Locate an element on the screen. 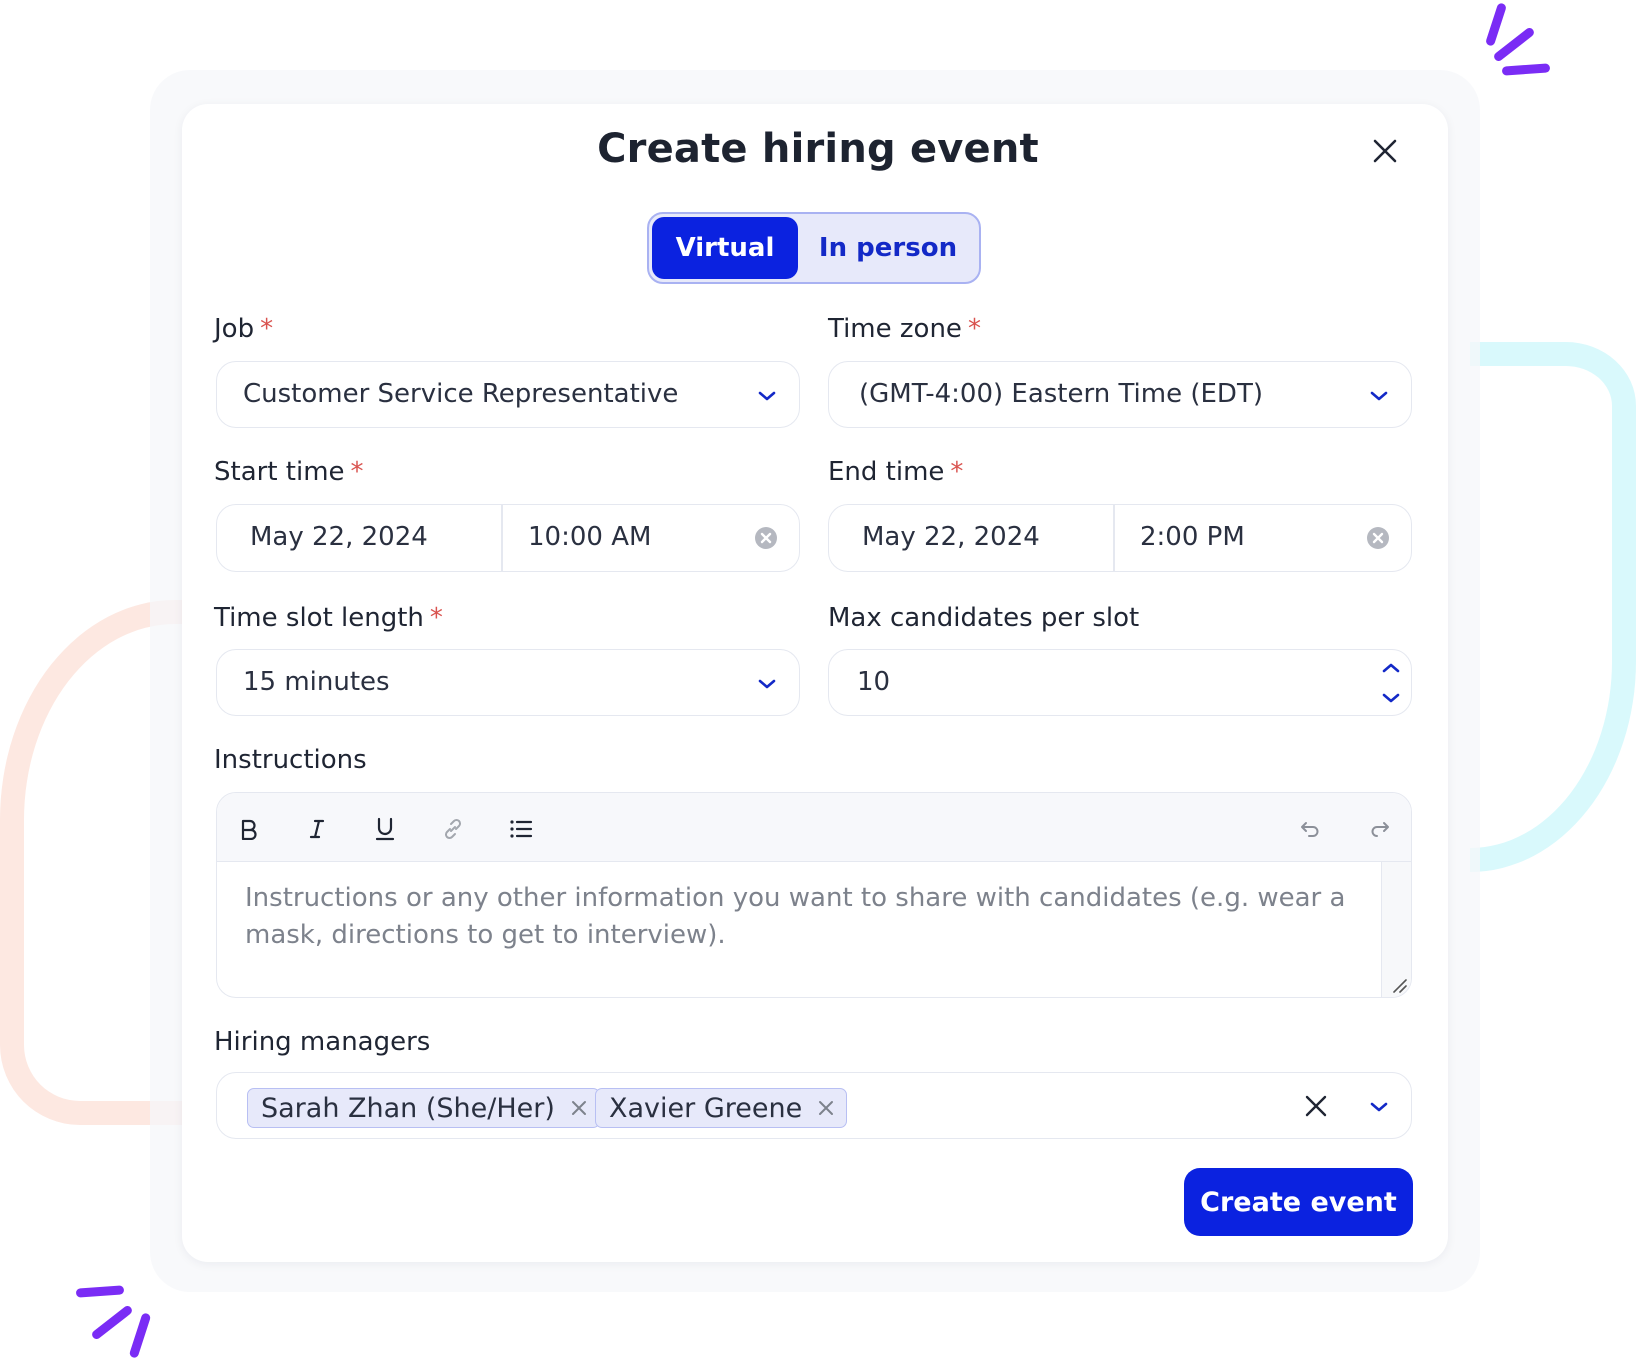  hiring-managers-multiselect: Sarah Zhan (She/Her) Xavier Greene is located at coordinates (814, 1105).